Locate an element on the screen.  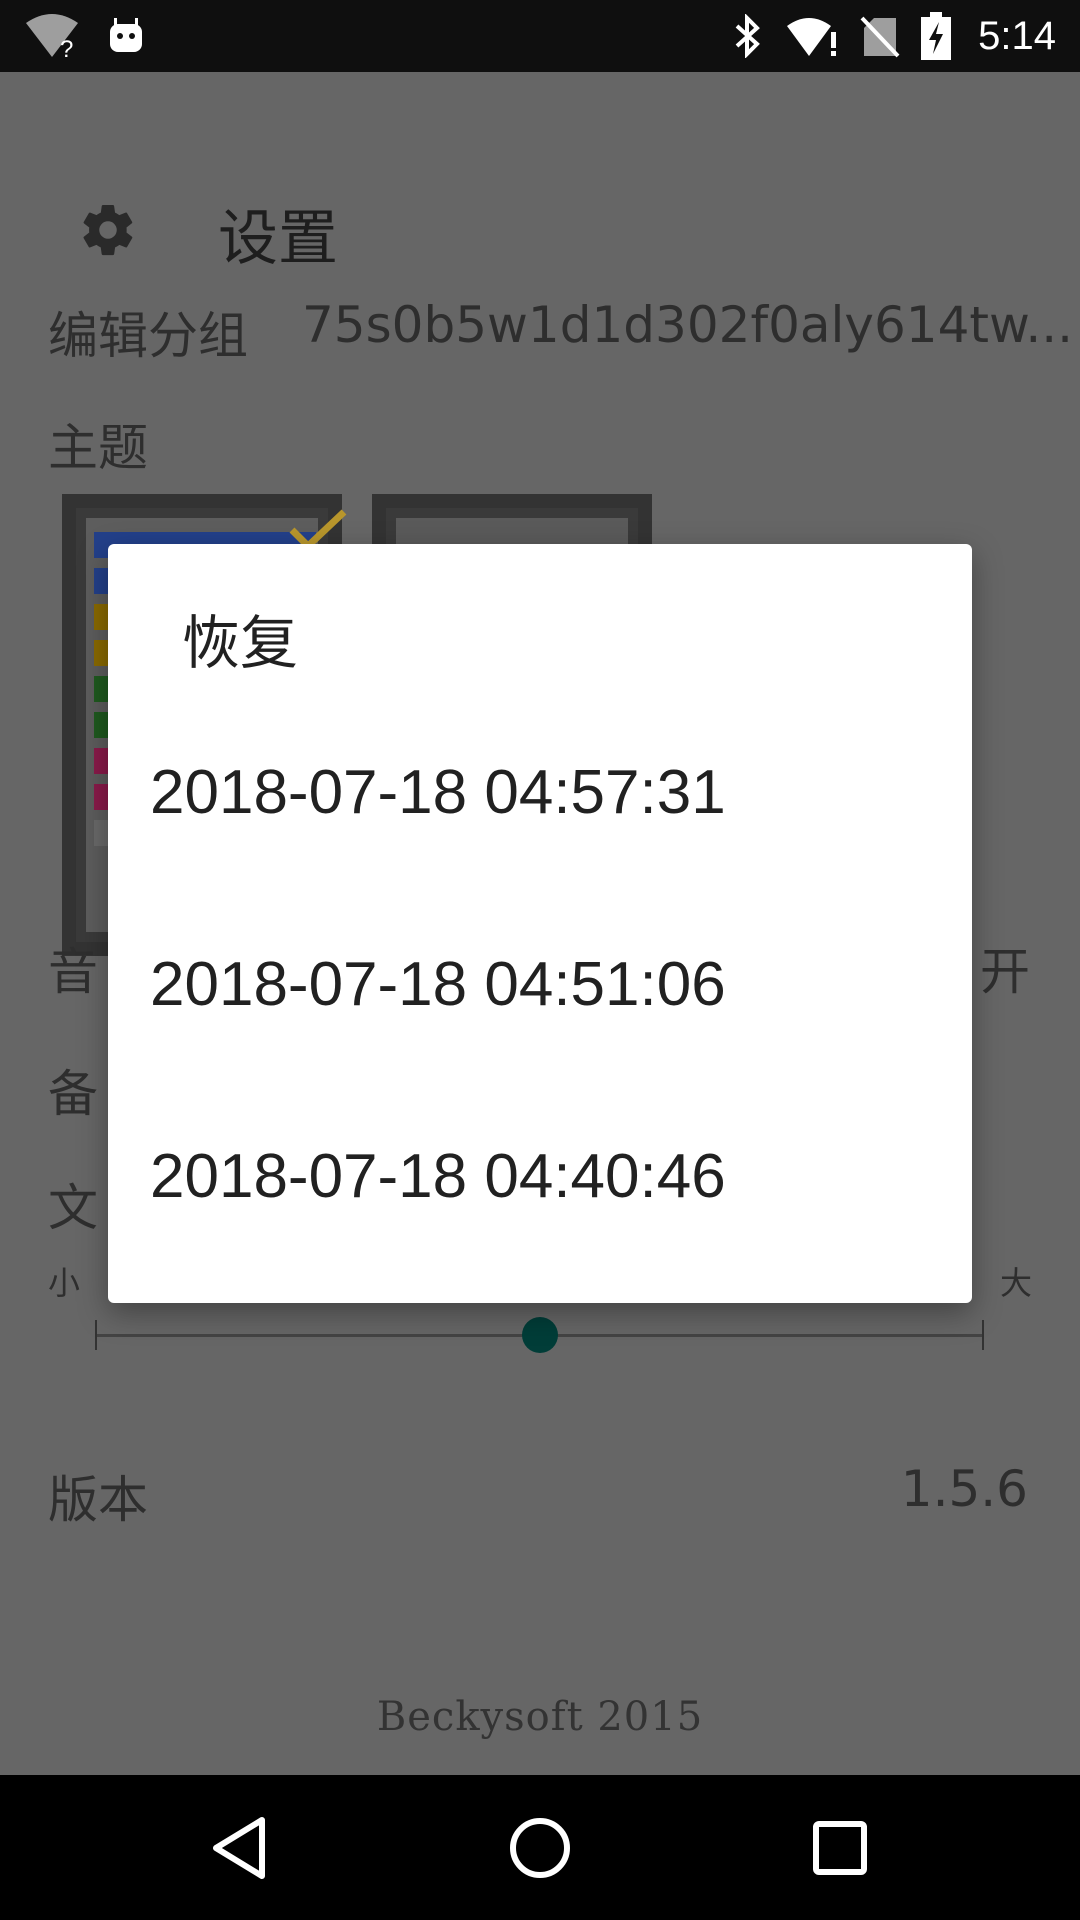
restore-item: 2018-07-18 04:57:31 is located at coordinates (540, 792).